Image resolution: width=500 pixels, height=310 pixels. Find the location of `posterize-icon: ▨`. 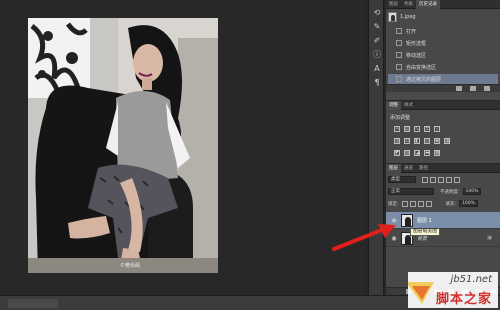

posterize-icon: ▨ is located at coordinates (407, 153).